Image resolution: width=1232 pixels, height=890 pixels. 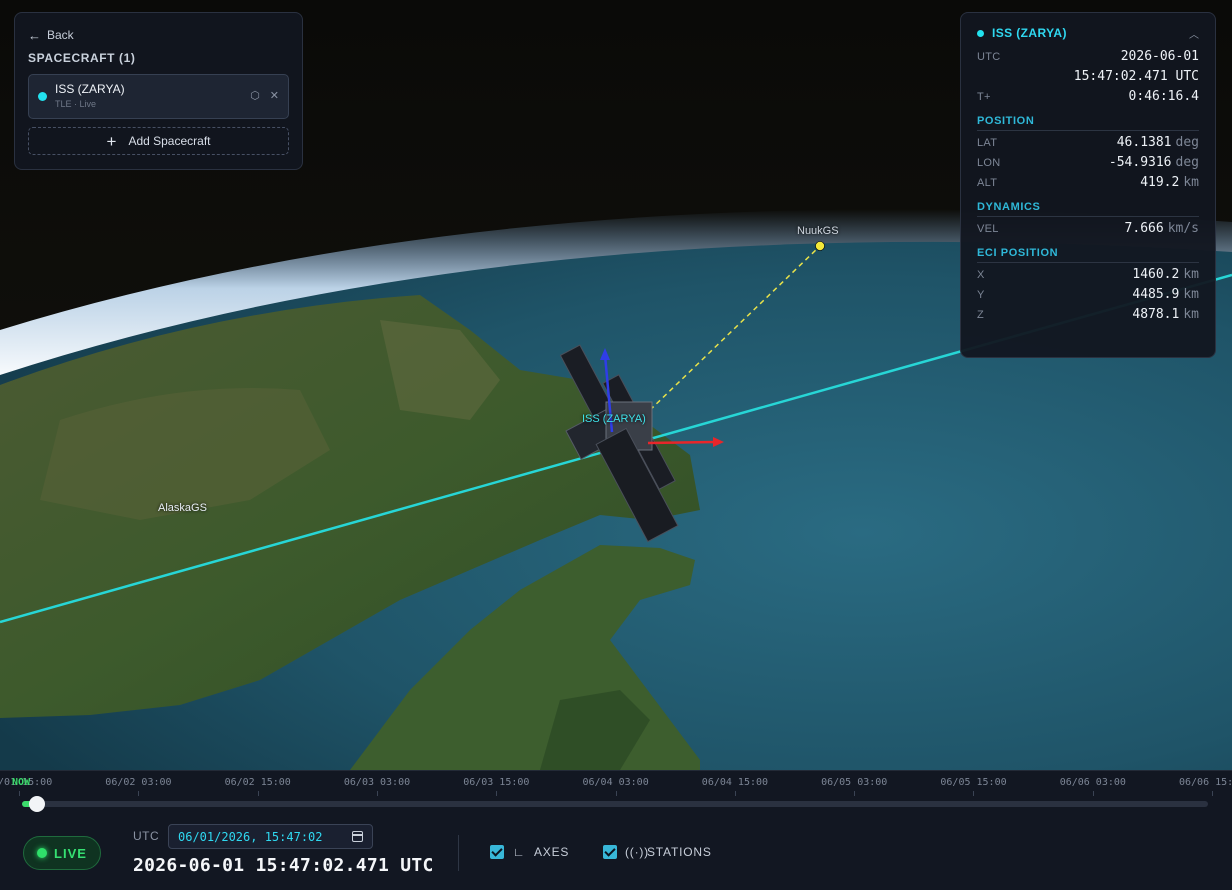 What do you see at coordinates (981, 295) in the screenshot?
I see `eci-y-label: Y` at bounding box center [981, 295].